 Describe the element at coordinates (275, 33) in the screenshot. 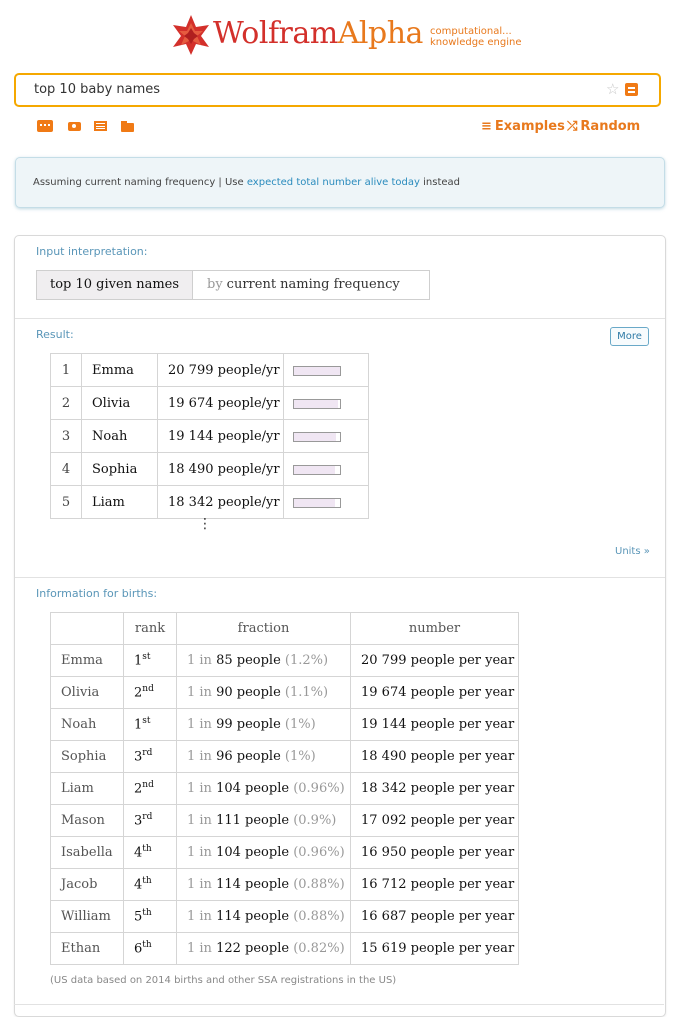

I see `logo-wolfram-text: Wolfram` at that location.